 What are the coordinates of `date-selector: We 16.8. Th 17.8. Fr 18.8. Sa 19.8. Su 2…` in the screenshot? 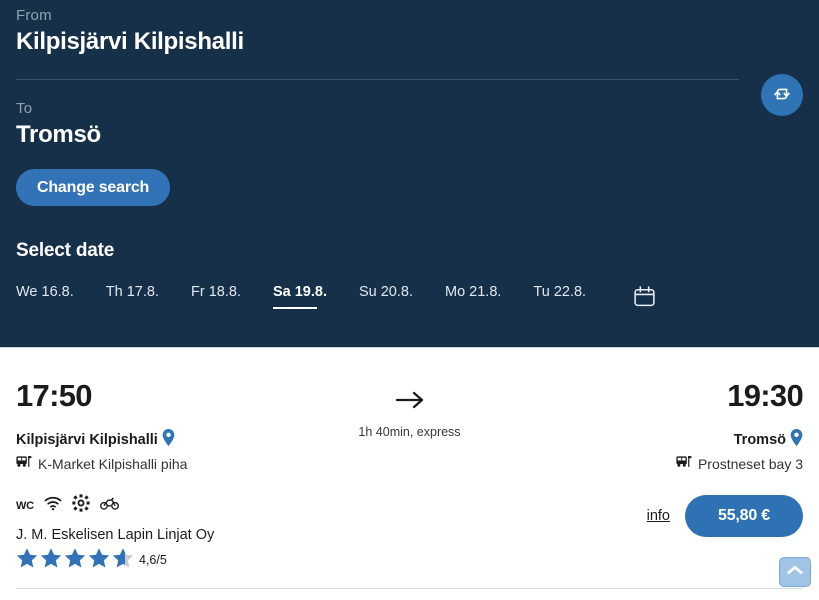 It's located at (409, 296).